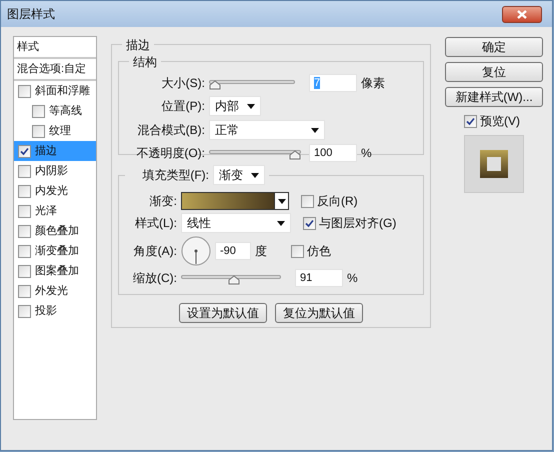  I want to click on scale-field: 91, so click(319, 278).